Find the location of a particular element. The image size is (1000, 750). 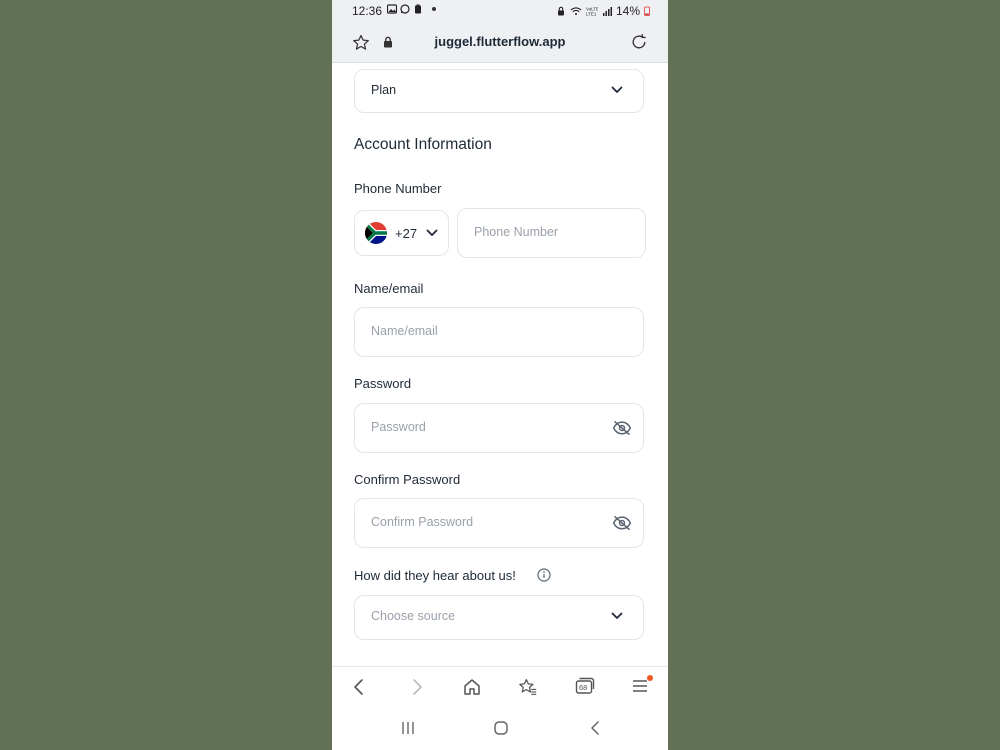

info-icon is located at coordinates (544, 575).